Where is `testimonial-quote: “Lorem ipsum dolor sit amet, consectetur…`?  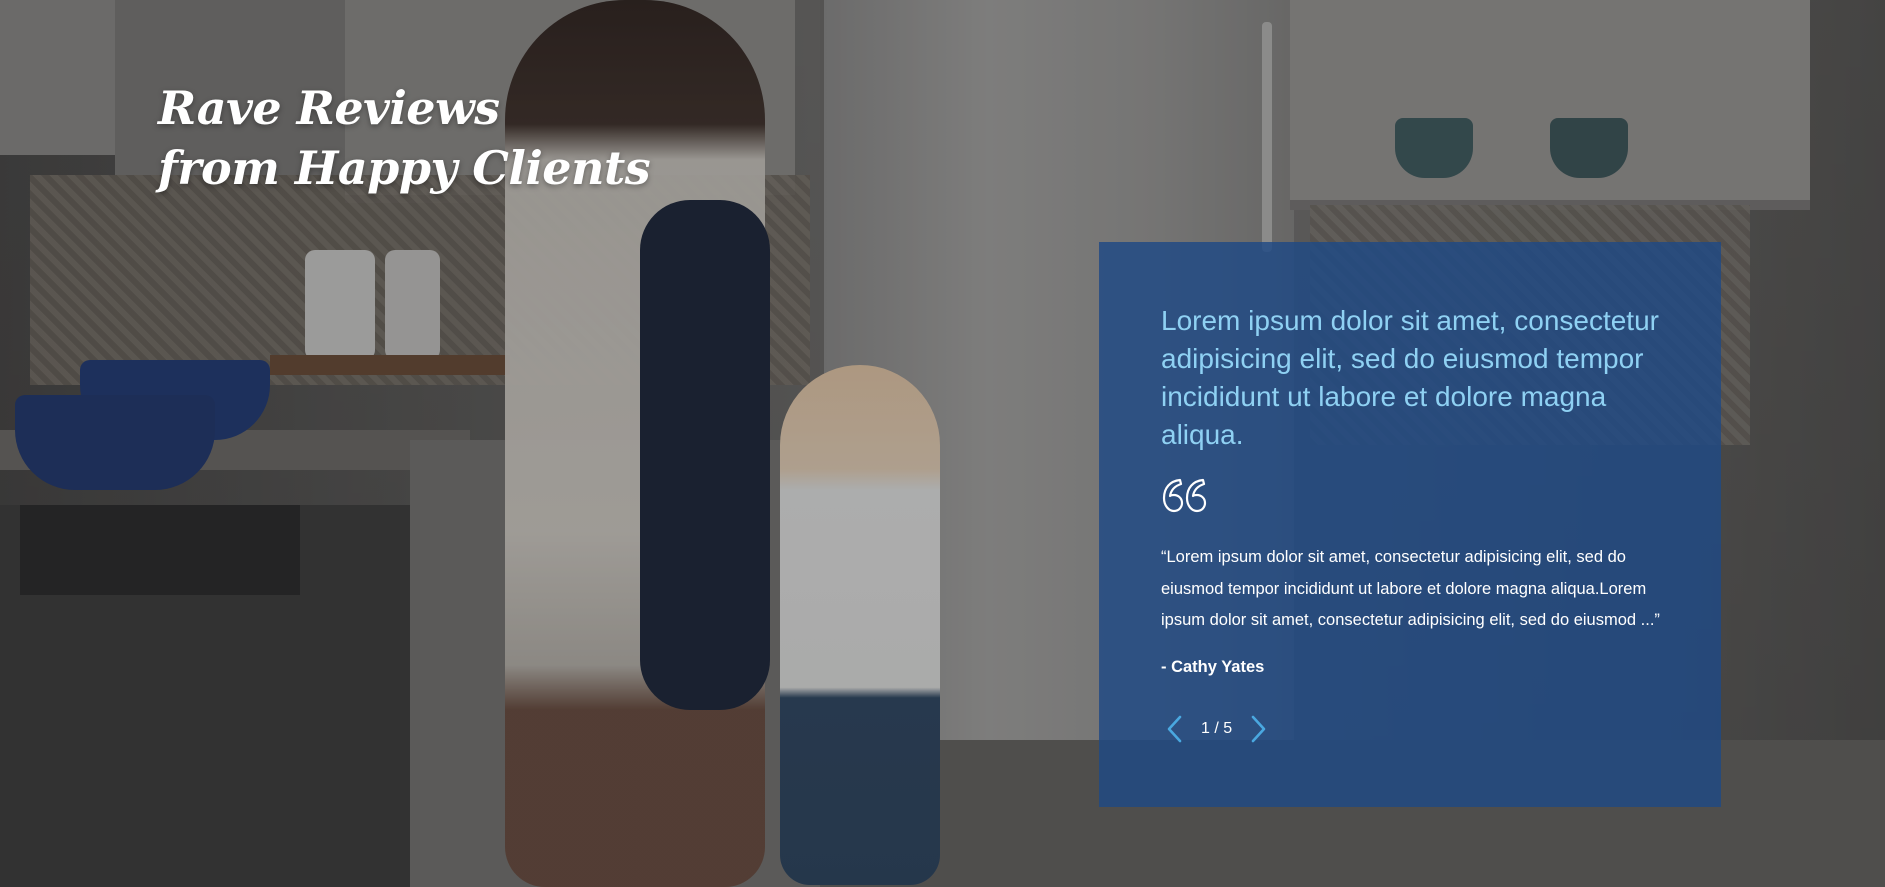 testimonial-quote: “Lorem ipsum dolor sit amet, consectetur… is located at coordinates (1410, 588).